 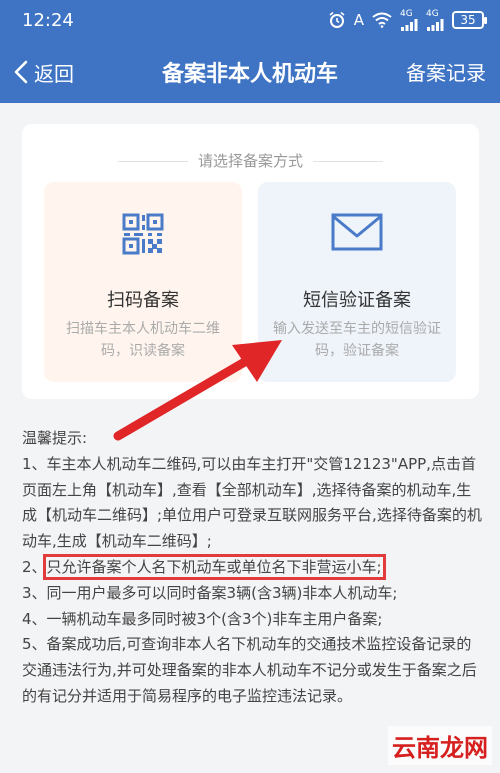 I want to click on status-icons: A 4G 4G 35, so click(x=407, y=20).